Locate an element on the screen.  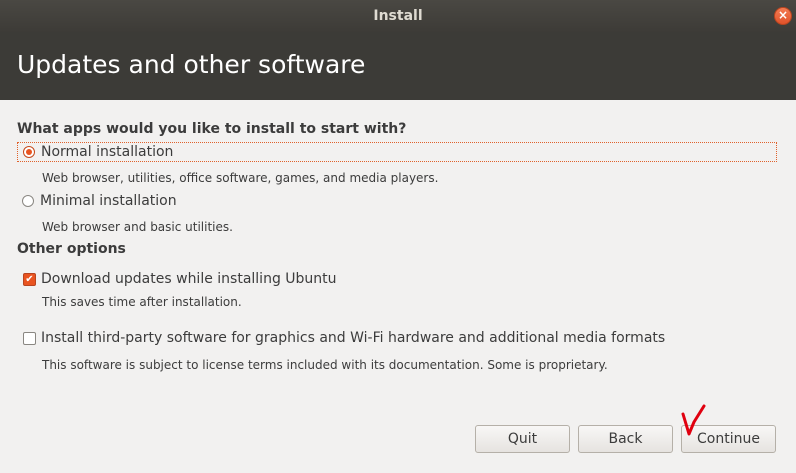
minimal-installation-label: Minimal installation is located at coordinates (108, 201).